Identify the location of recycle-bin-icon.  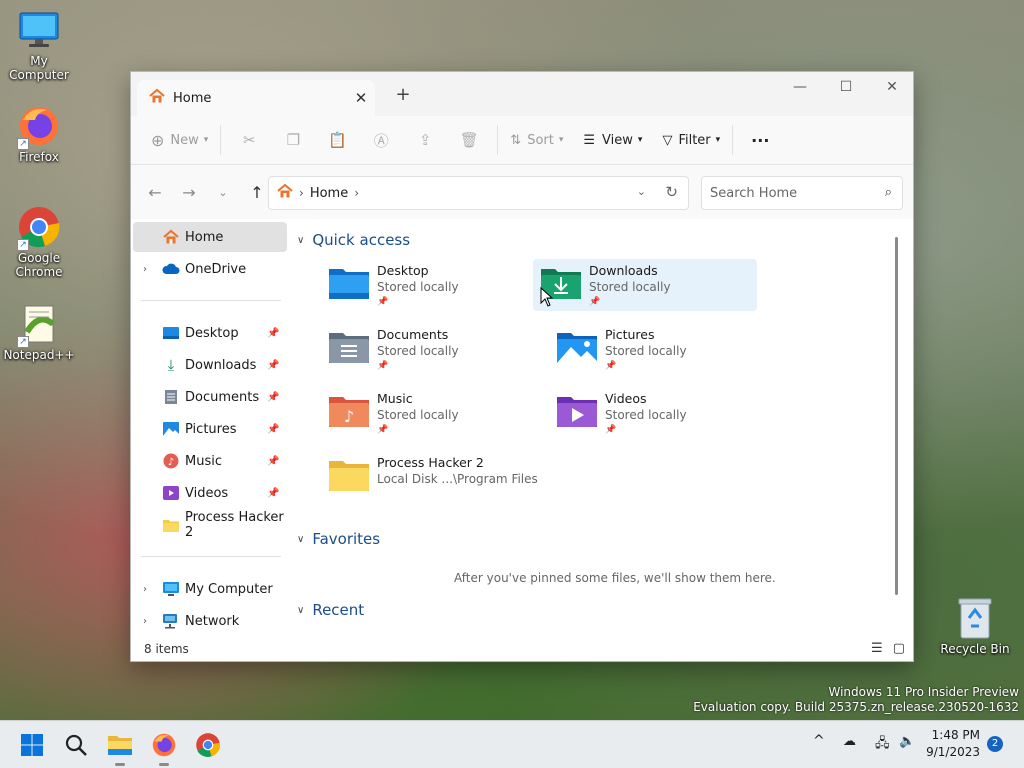
(975, 618).